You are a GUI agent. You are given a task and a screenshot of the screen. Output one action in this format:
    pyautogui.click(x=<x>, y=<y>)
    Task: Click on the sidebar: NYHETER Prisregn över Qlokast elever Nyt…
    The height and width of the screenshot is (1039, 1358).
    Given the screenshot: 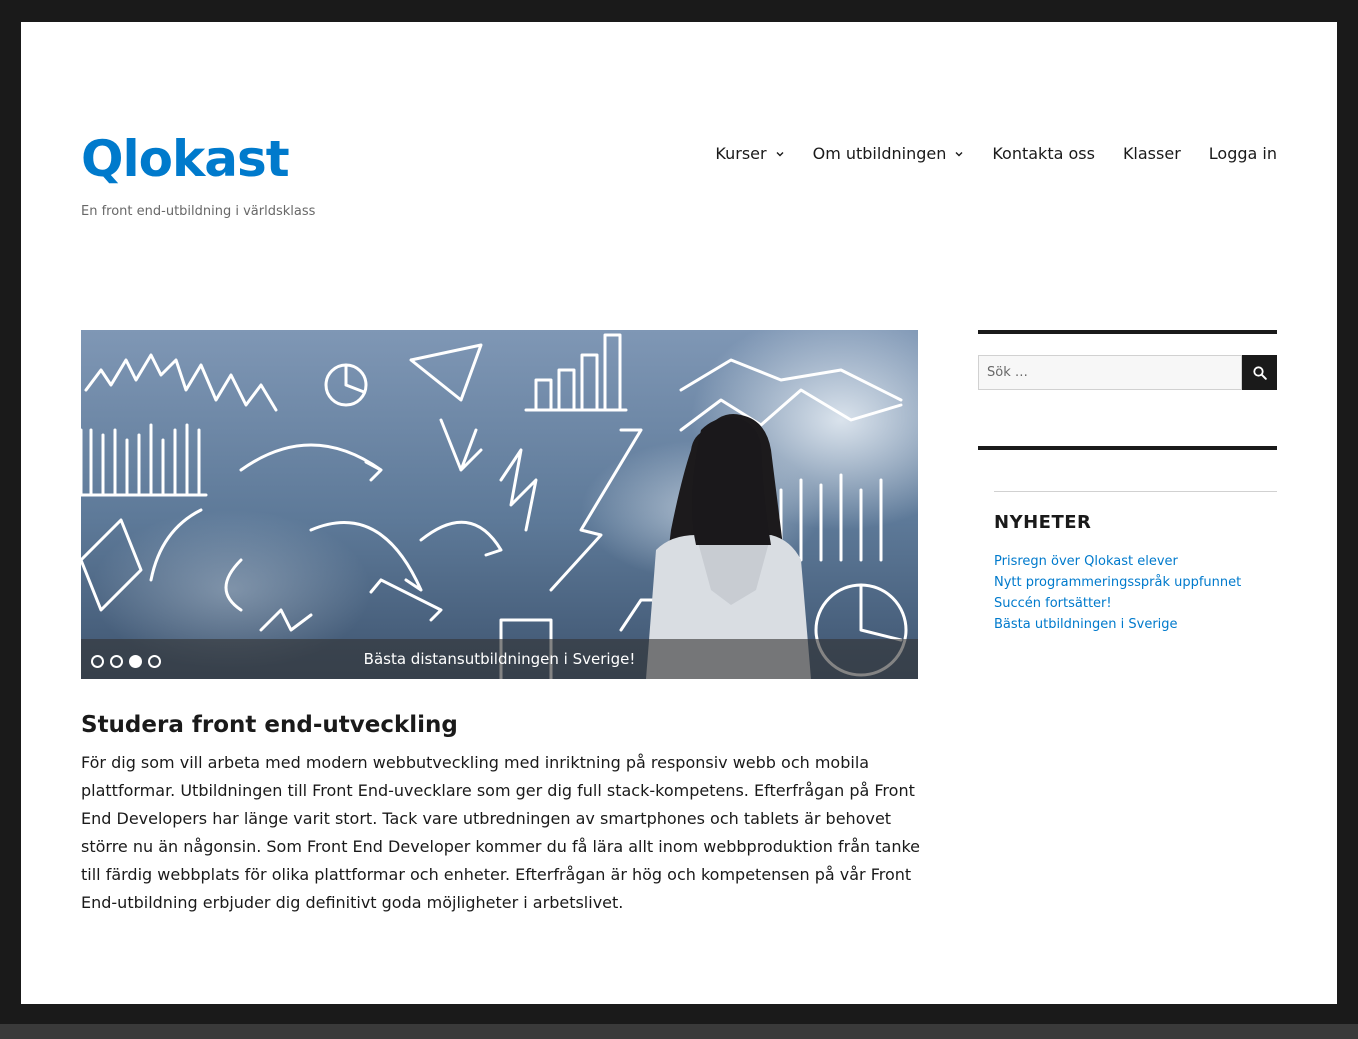 What is the action you would take?
    pyautogui.click(x=1127, y=482)
    